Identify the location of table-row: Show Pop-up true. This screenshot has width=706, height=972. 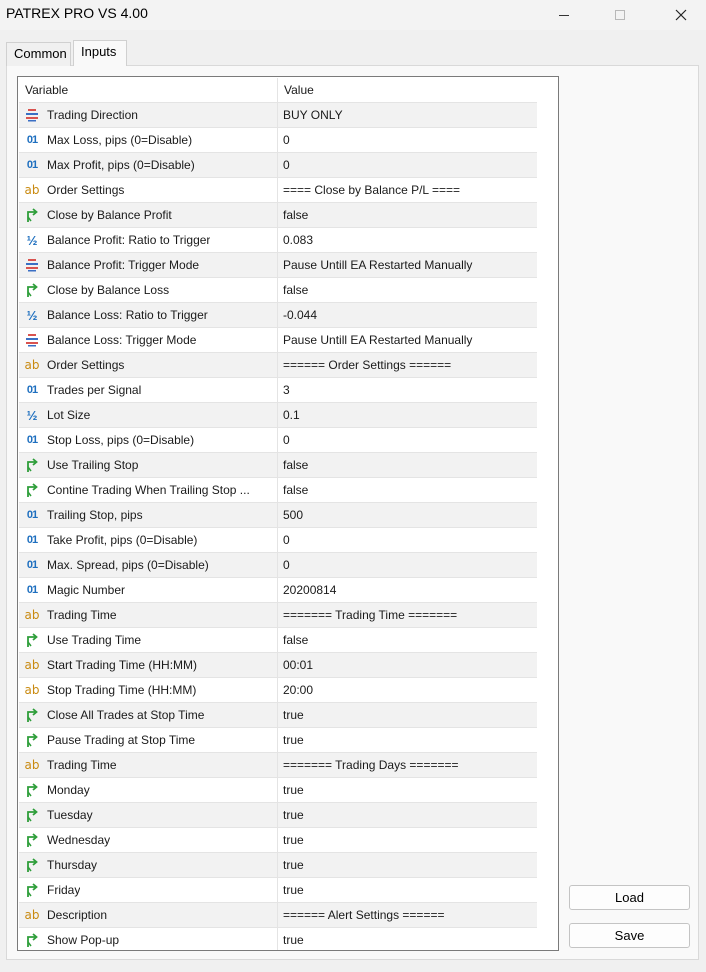
(278, 939).